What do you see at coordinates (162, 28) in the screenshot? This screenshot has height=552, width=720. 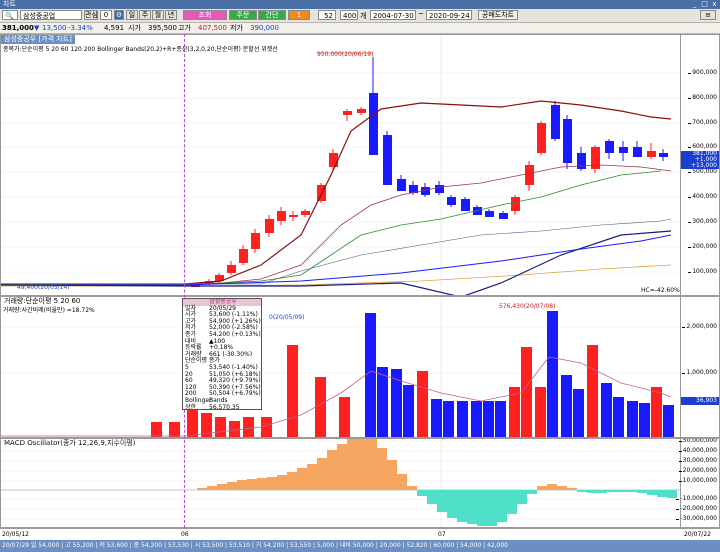 I see `open-price: 395,500` at bounding box center [162, 28].